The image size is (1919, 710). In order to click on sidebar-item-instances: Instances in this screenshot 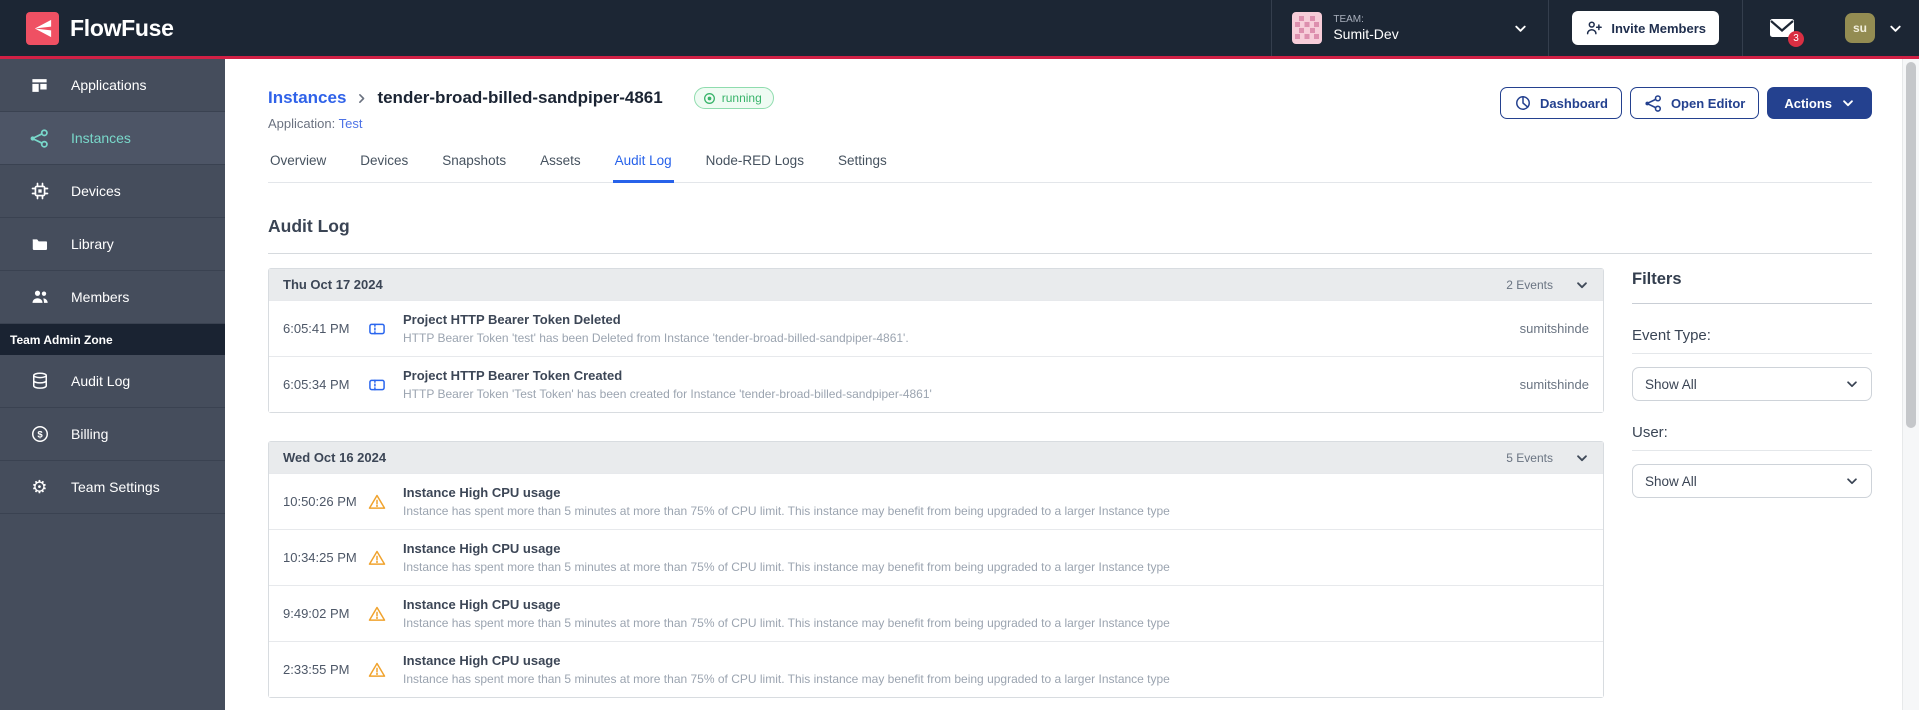, I will do `click(112, 138)`.